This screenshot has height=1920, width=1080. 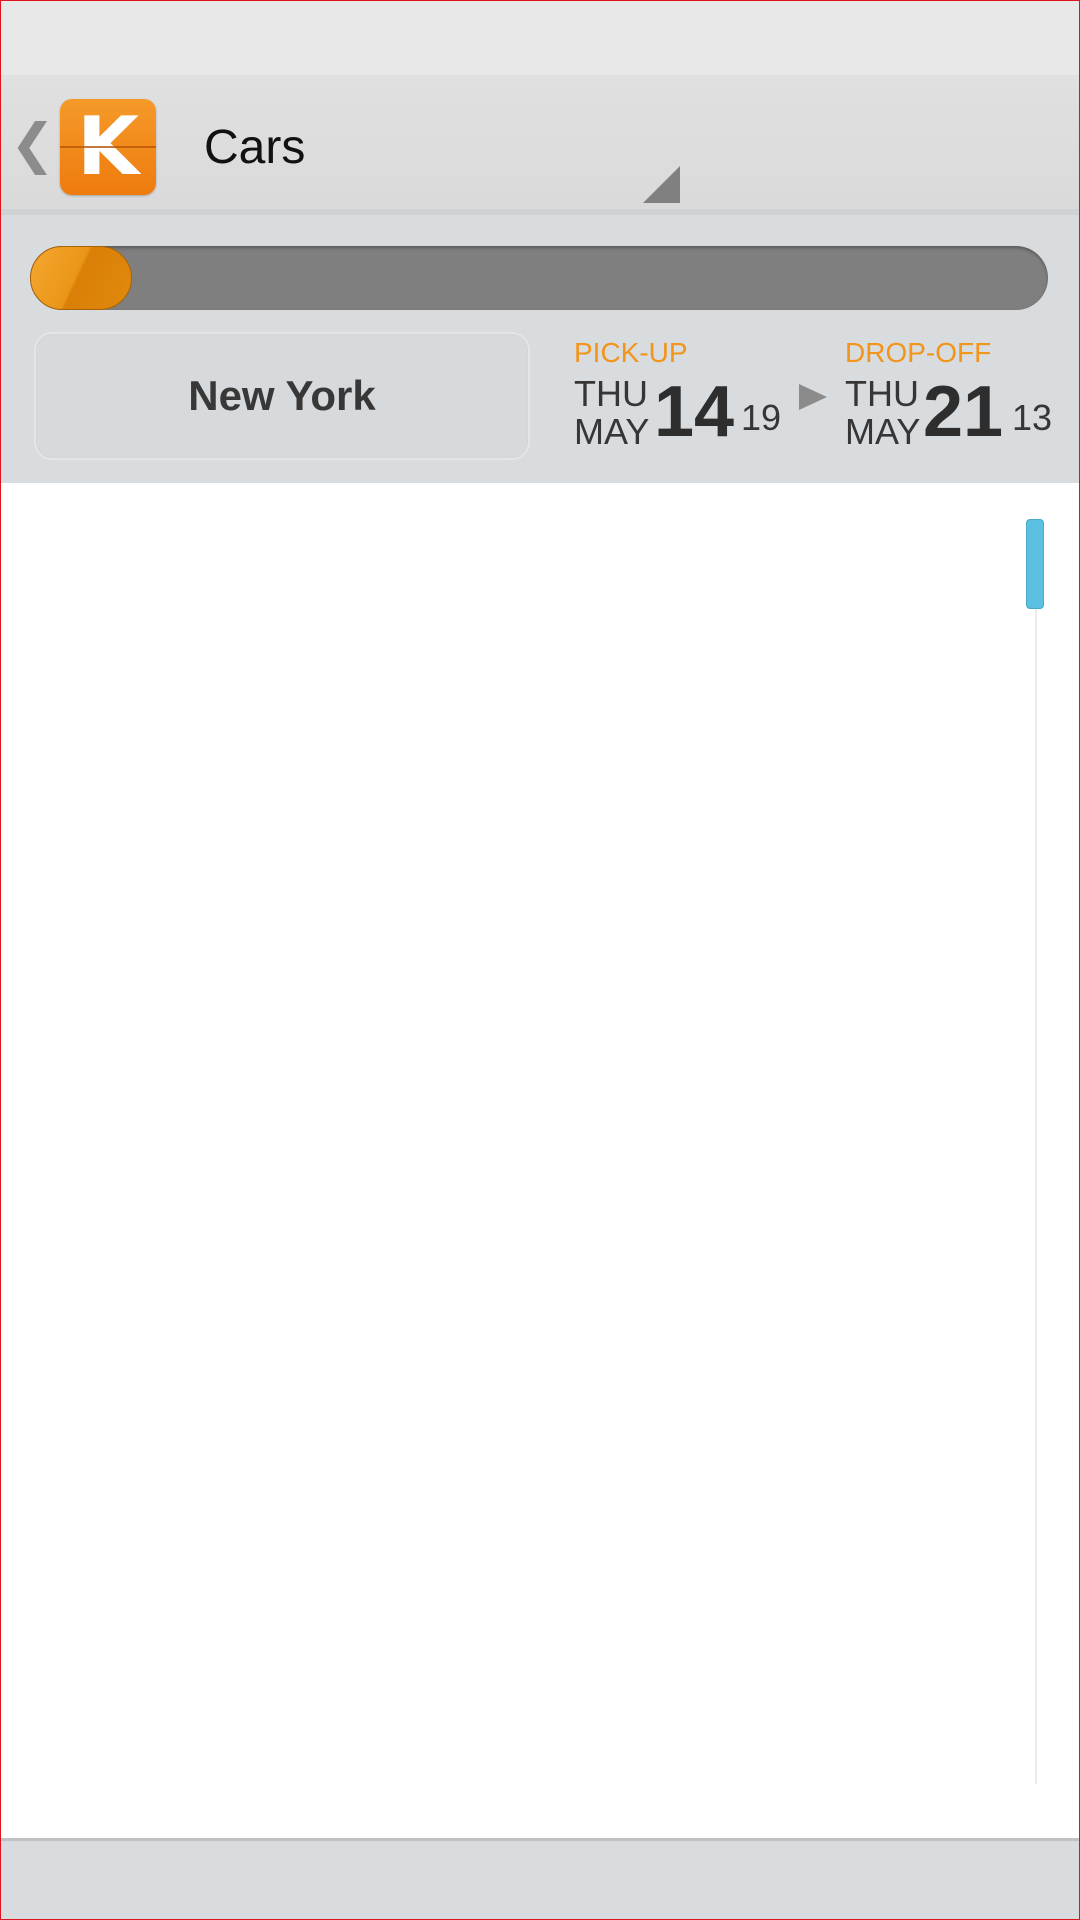 I want to click on bottom-bar, so click(x=540, y=1879).